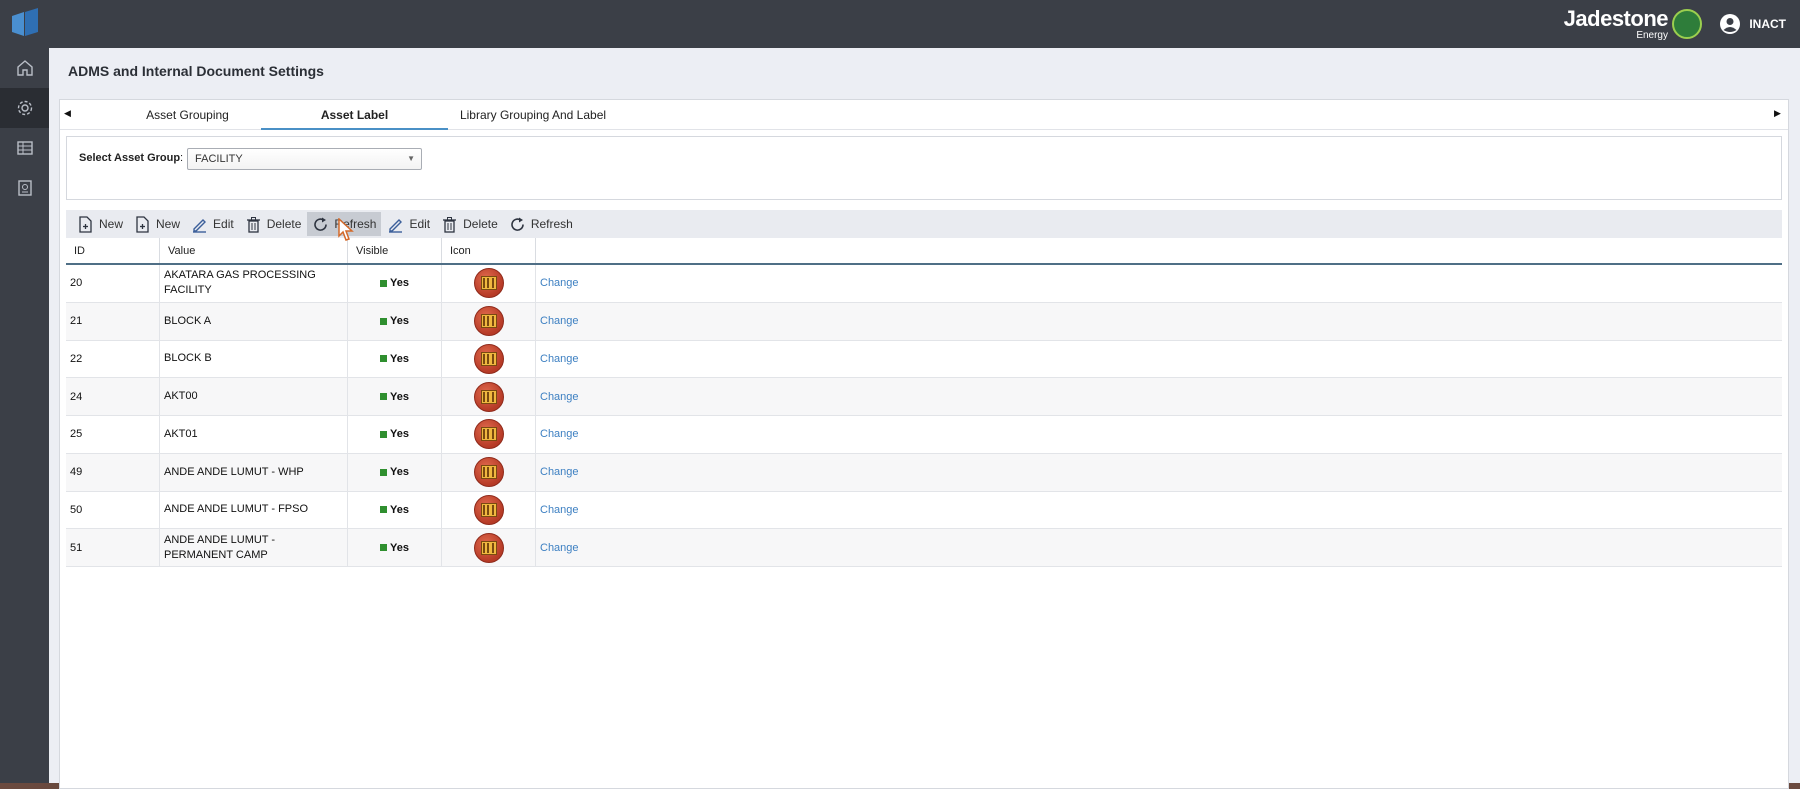 This screenshot has width=1800, height=789. Describe the element at coordinates (408, 224) in the screenshot. I see `edit-label-button: Edit` at that location.